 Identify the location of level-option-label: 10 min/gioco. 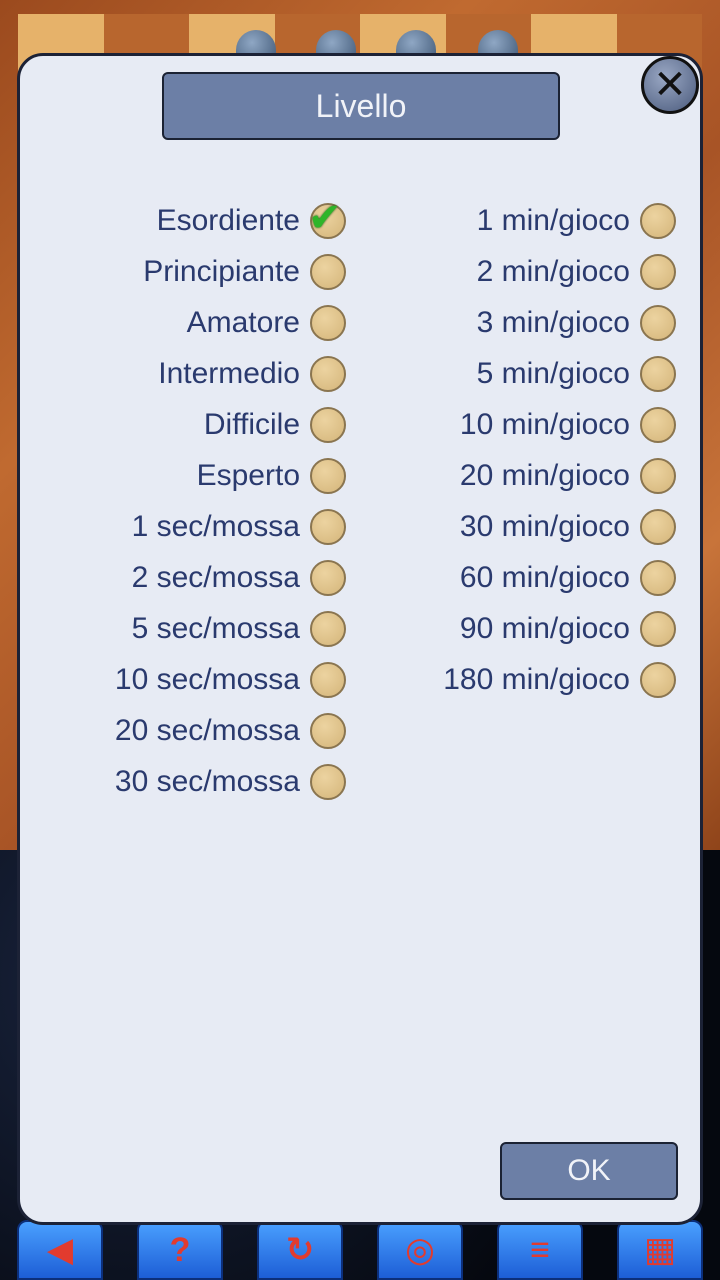
(544, 424).